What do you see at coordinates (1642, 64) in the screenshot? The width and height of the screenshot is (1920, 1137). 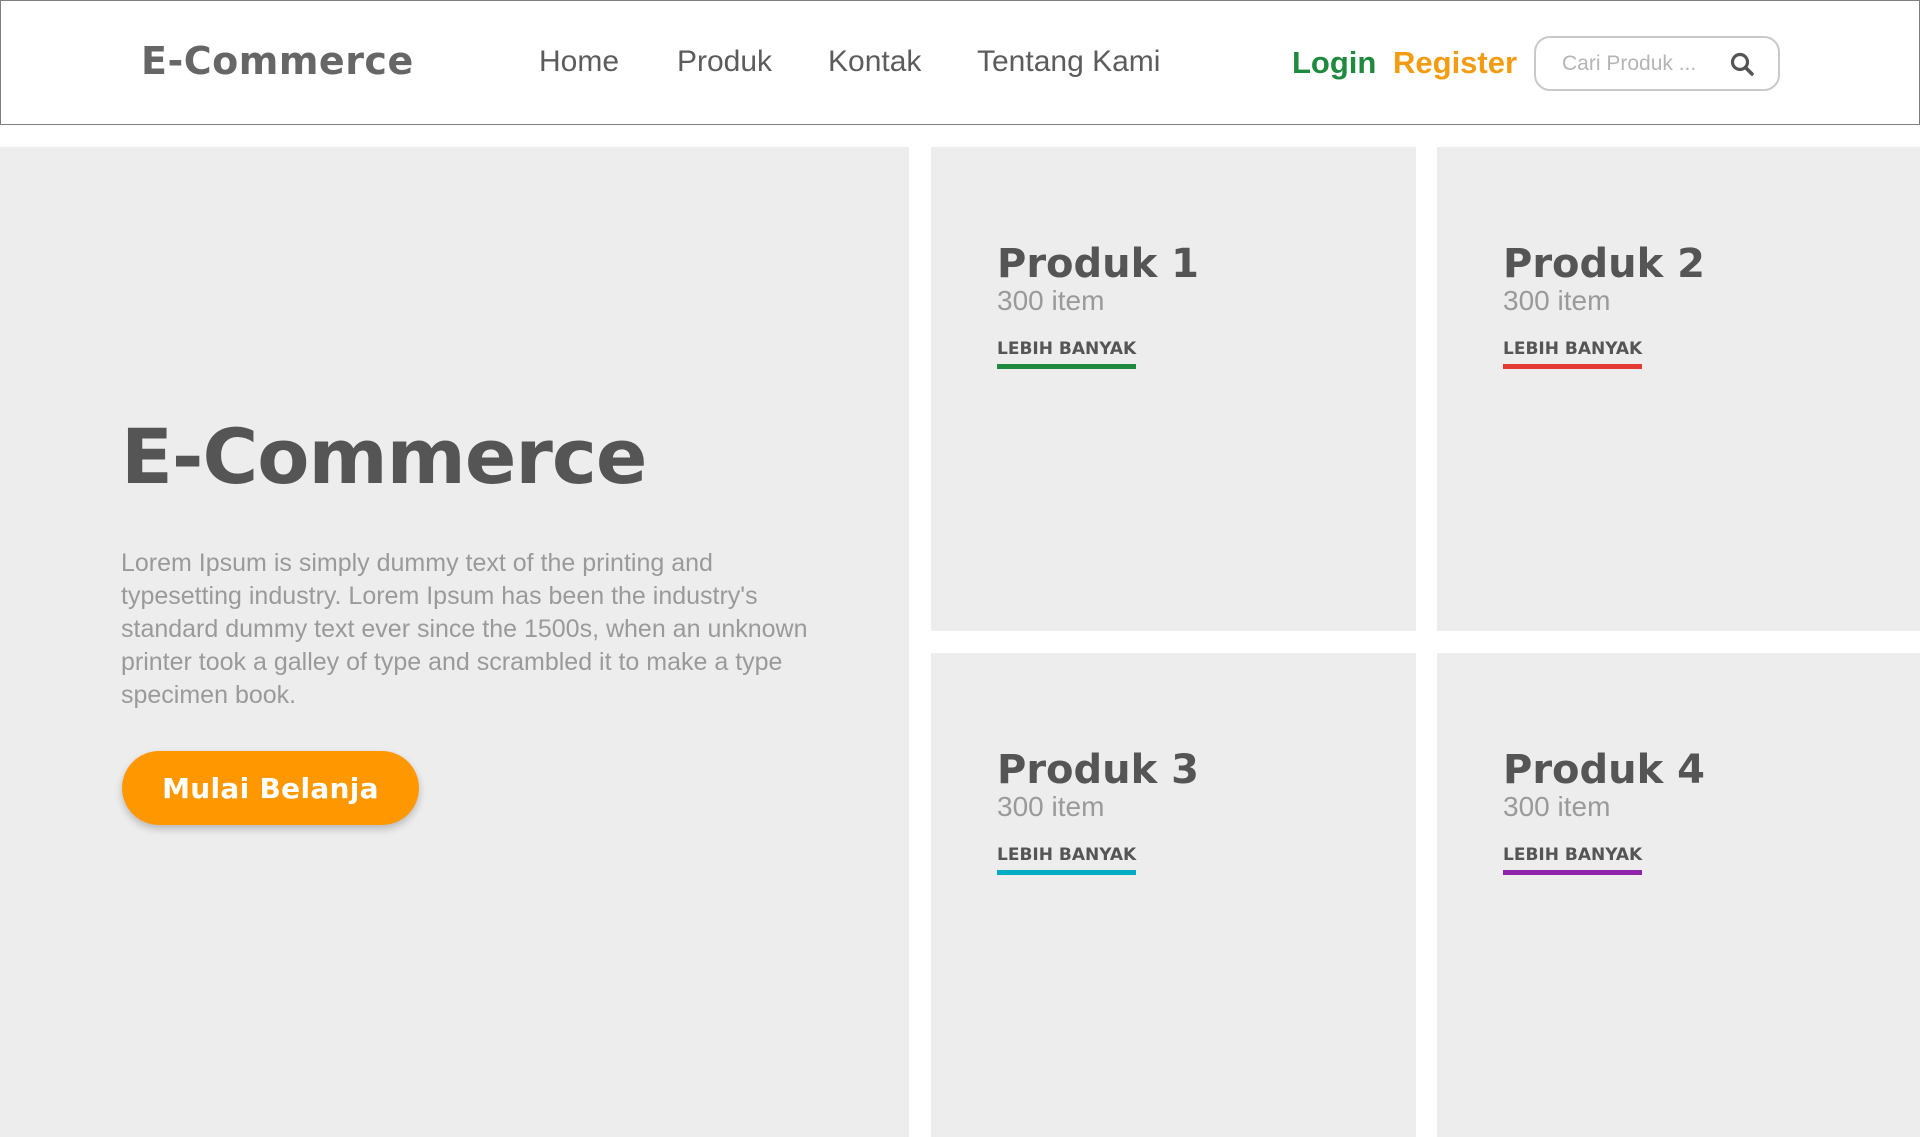 I see `search-input` at bounding box center [1642, 64].